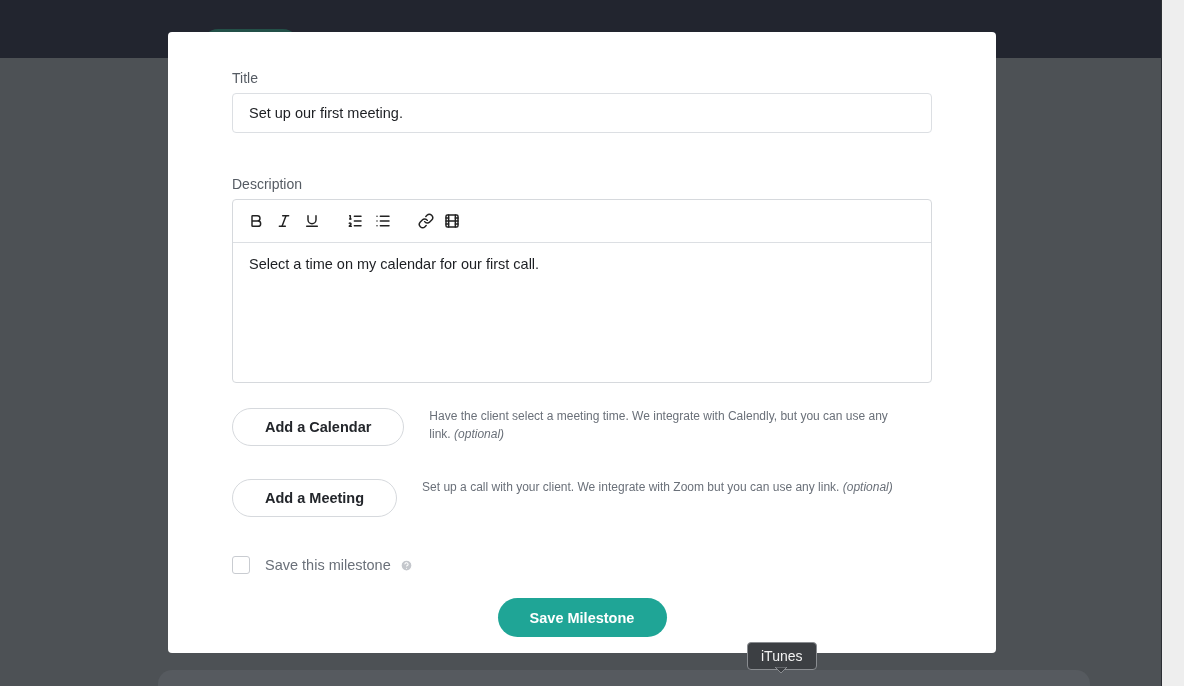  What do you see at coordinates (781, 670) in the screenshot?
I see `tooltip-arrow-icon` at bounding box center [781, 670].